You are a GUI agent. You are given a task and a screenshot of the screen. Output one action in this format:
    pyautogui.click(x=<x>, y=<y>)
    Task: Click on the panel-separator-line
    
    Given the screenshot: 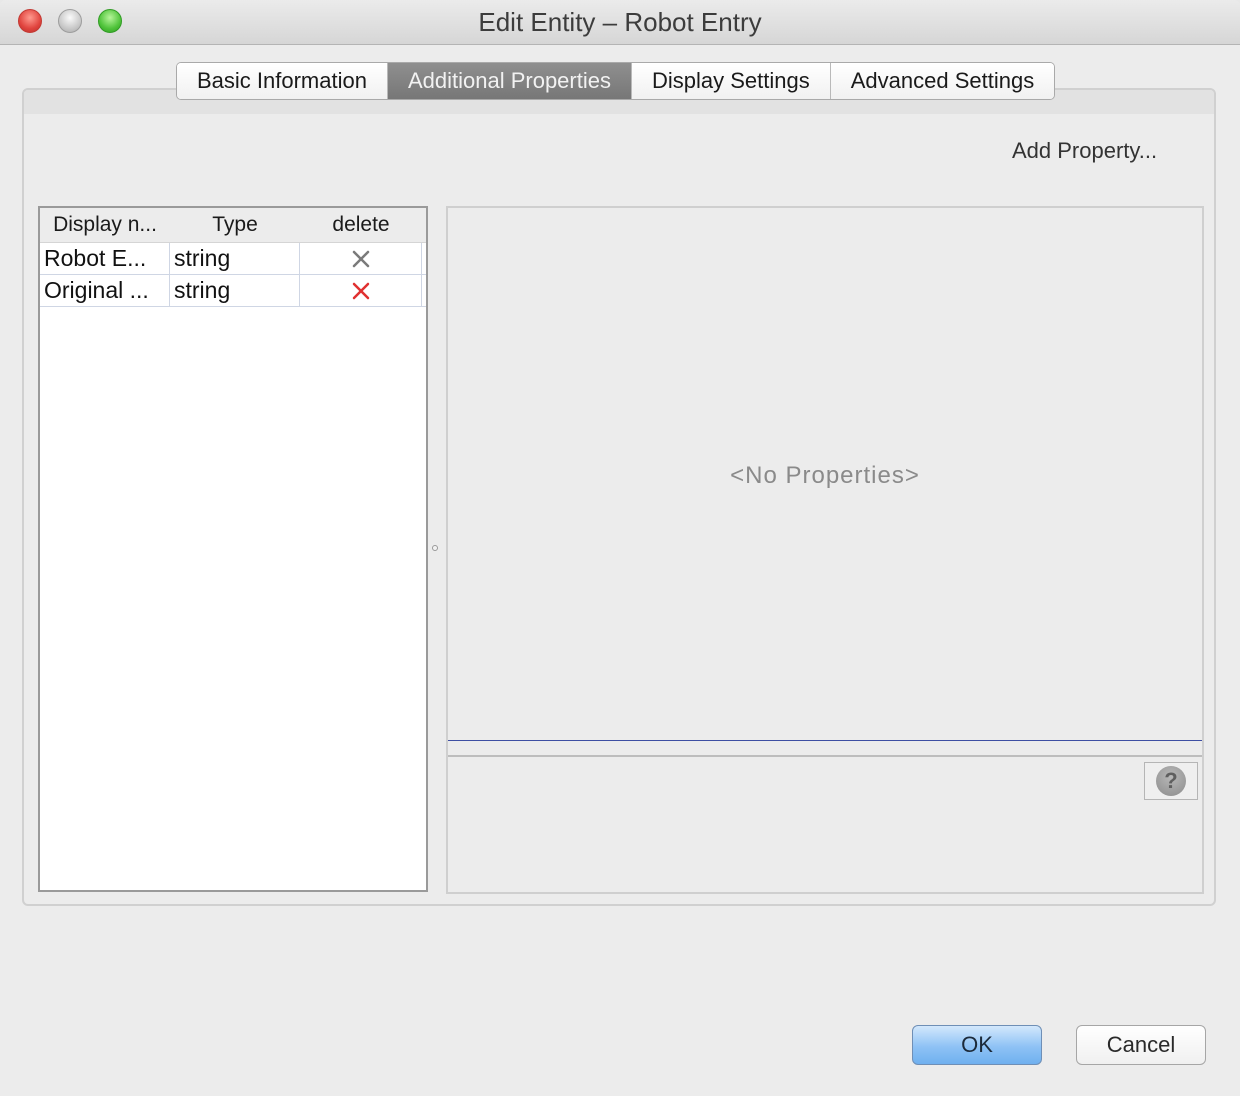 What is the action you would take?
    pyautogui.click(x=825, y=740)
    